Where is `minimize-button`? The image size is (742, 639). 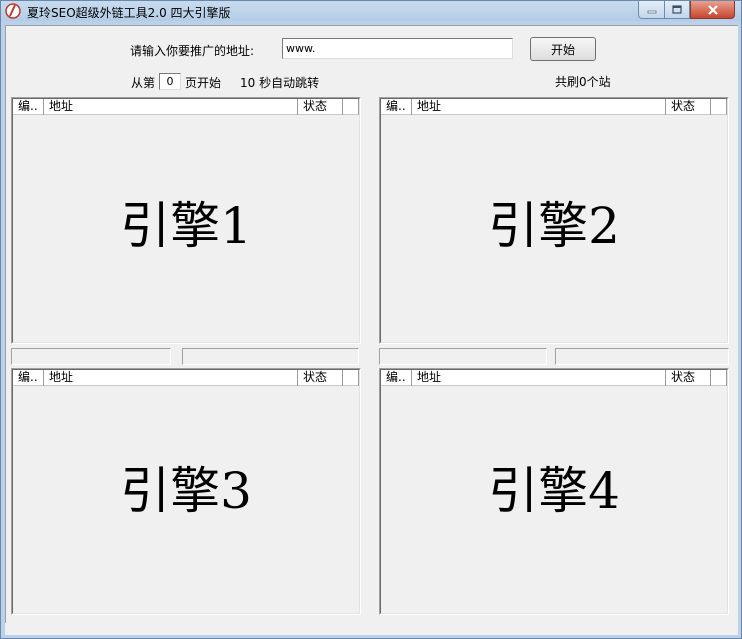
minimize-button is located at coordinates (651, 10).